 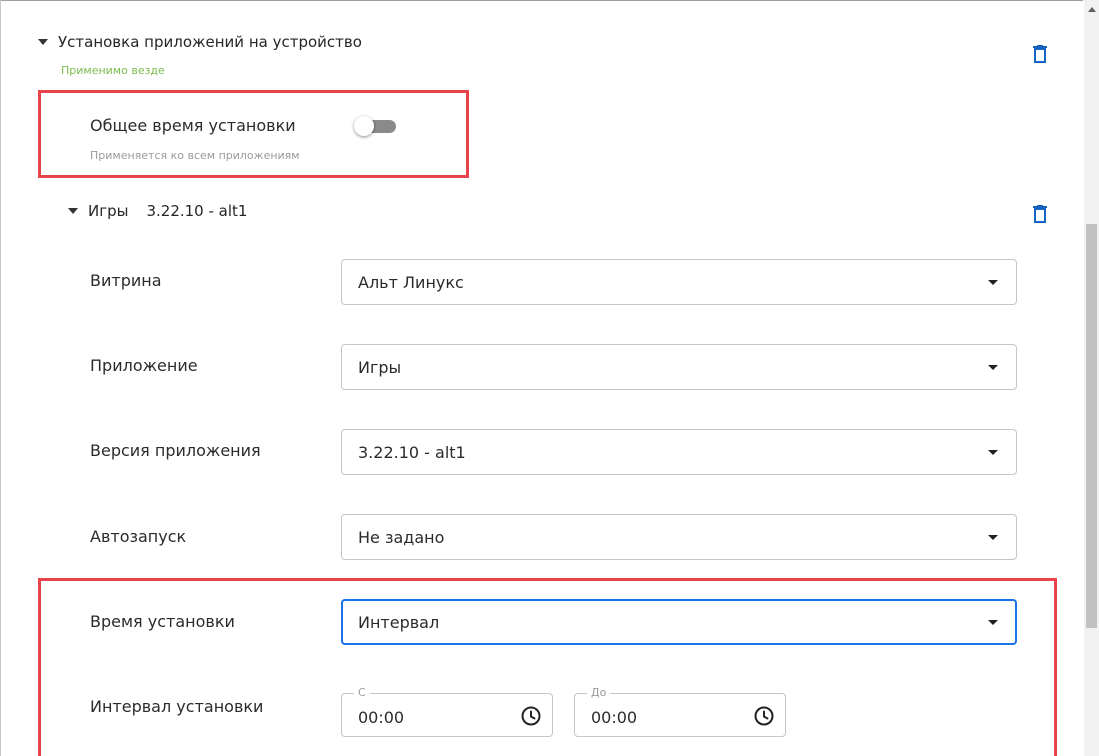 What do you see at coordinates (1091, 426) in the screenshot?
I see `scrollbar-thumb` at bounding box center [1091, 426].